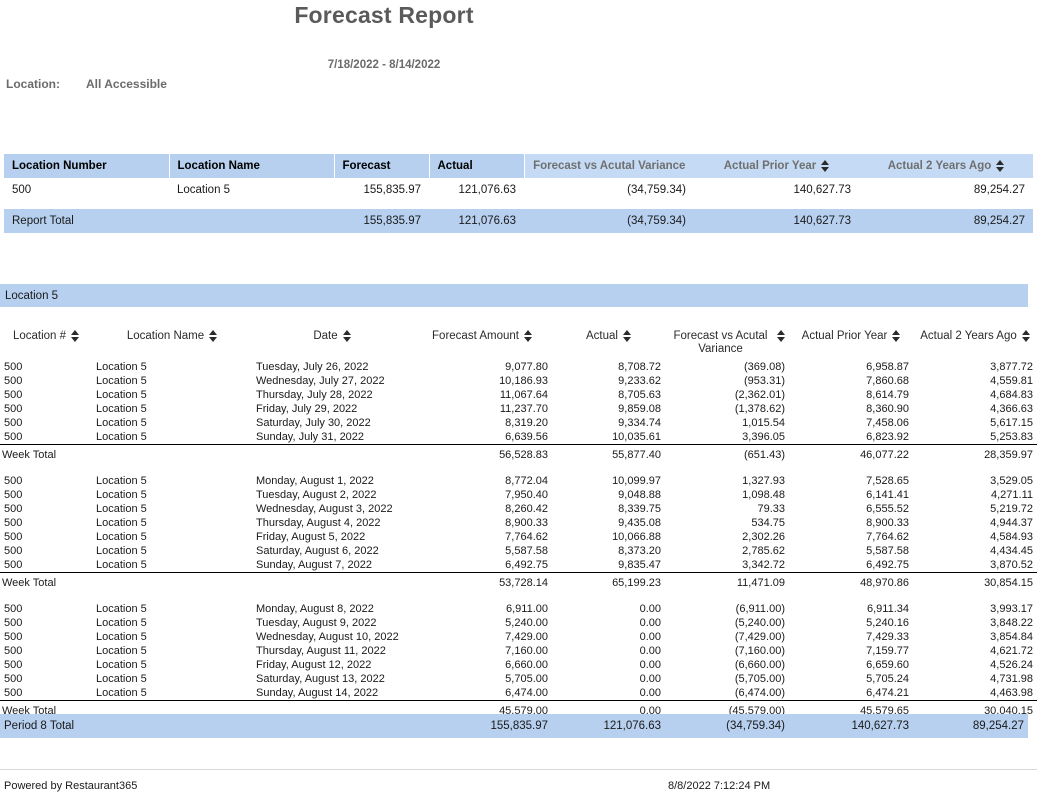 This screenshot has width=1037, height=806. I want to click on summary-col-location-name: Location Name, so click(252, 166).